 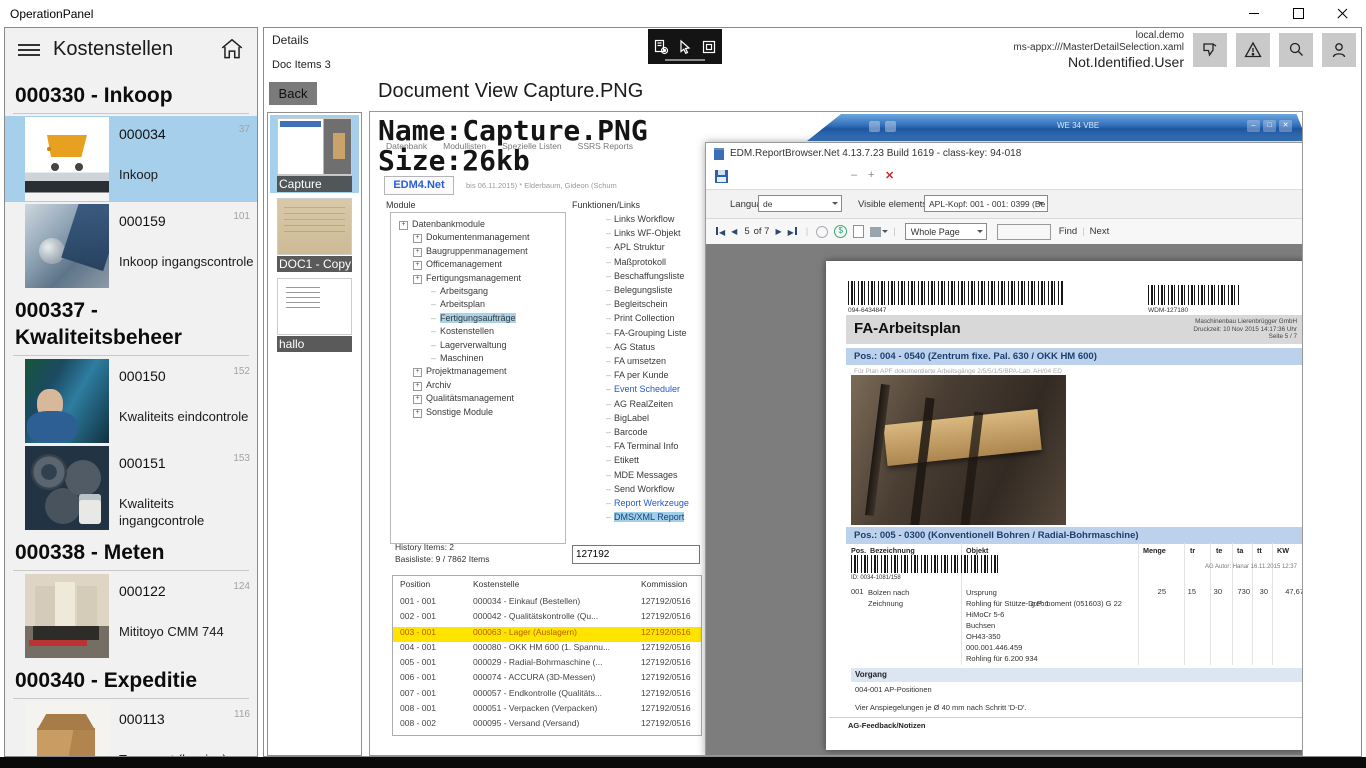 What do you see at coordinates (1339, 50) in the screenshot?
I see `user-button` at bounding box center [1339, 50].